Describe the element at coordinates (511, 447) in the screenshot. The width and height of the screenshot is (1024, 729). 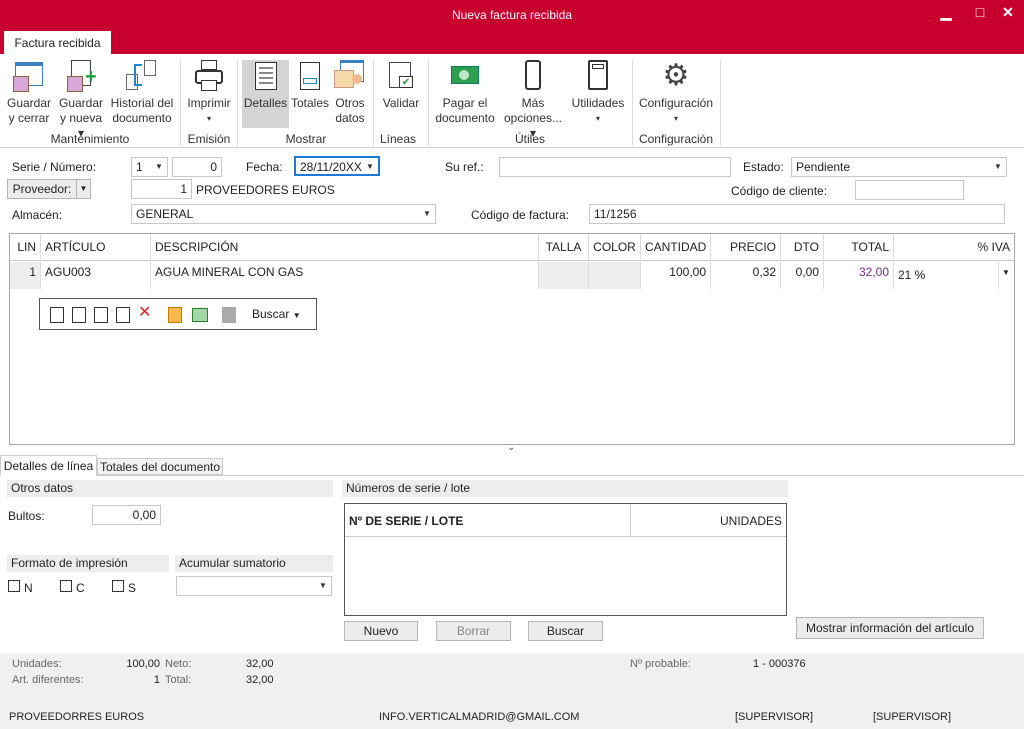
I see `splitter-chevron-icon: ⌄` at that location.